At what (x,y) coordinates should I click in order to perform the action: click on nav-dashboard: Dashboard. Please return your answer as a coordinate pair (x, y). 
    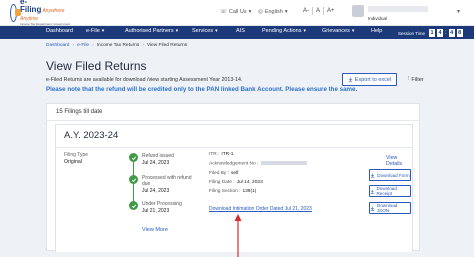
    Looking at the image, I should click on (59, 31).